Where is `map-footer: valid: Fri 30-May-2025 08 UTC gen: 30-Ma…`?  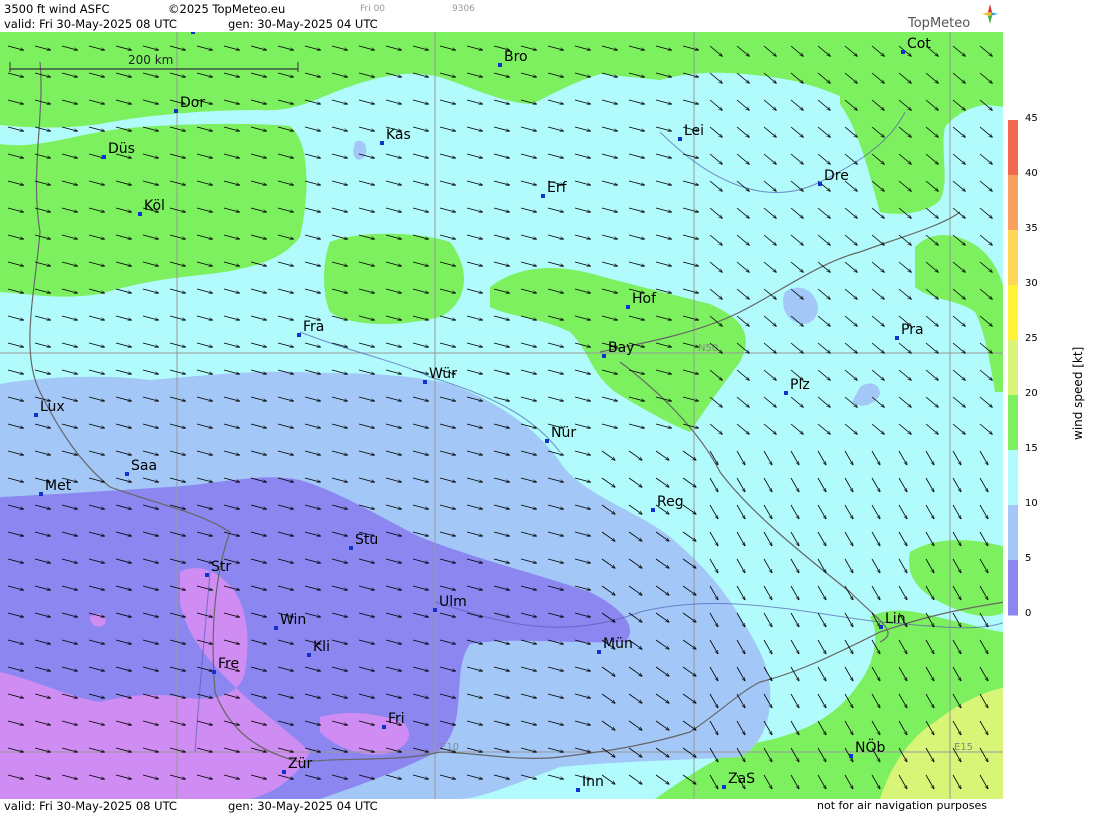
map-footer: valid: Fri 30-May-2025 08 UTC gen: 30-Ma… is located at coordinates (502, 806).